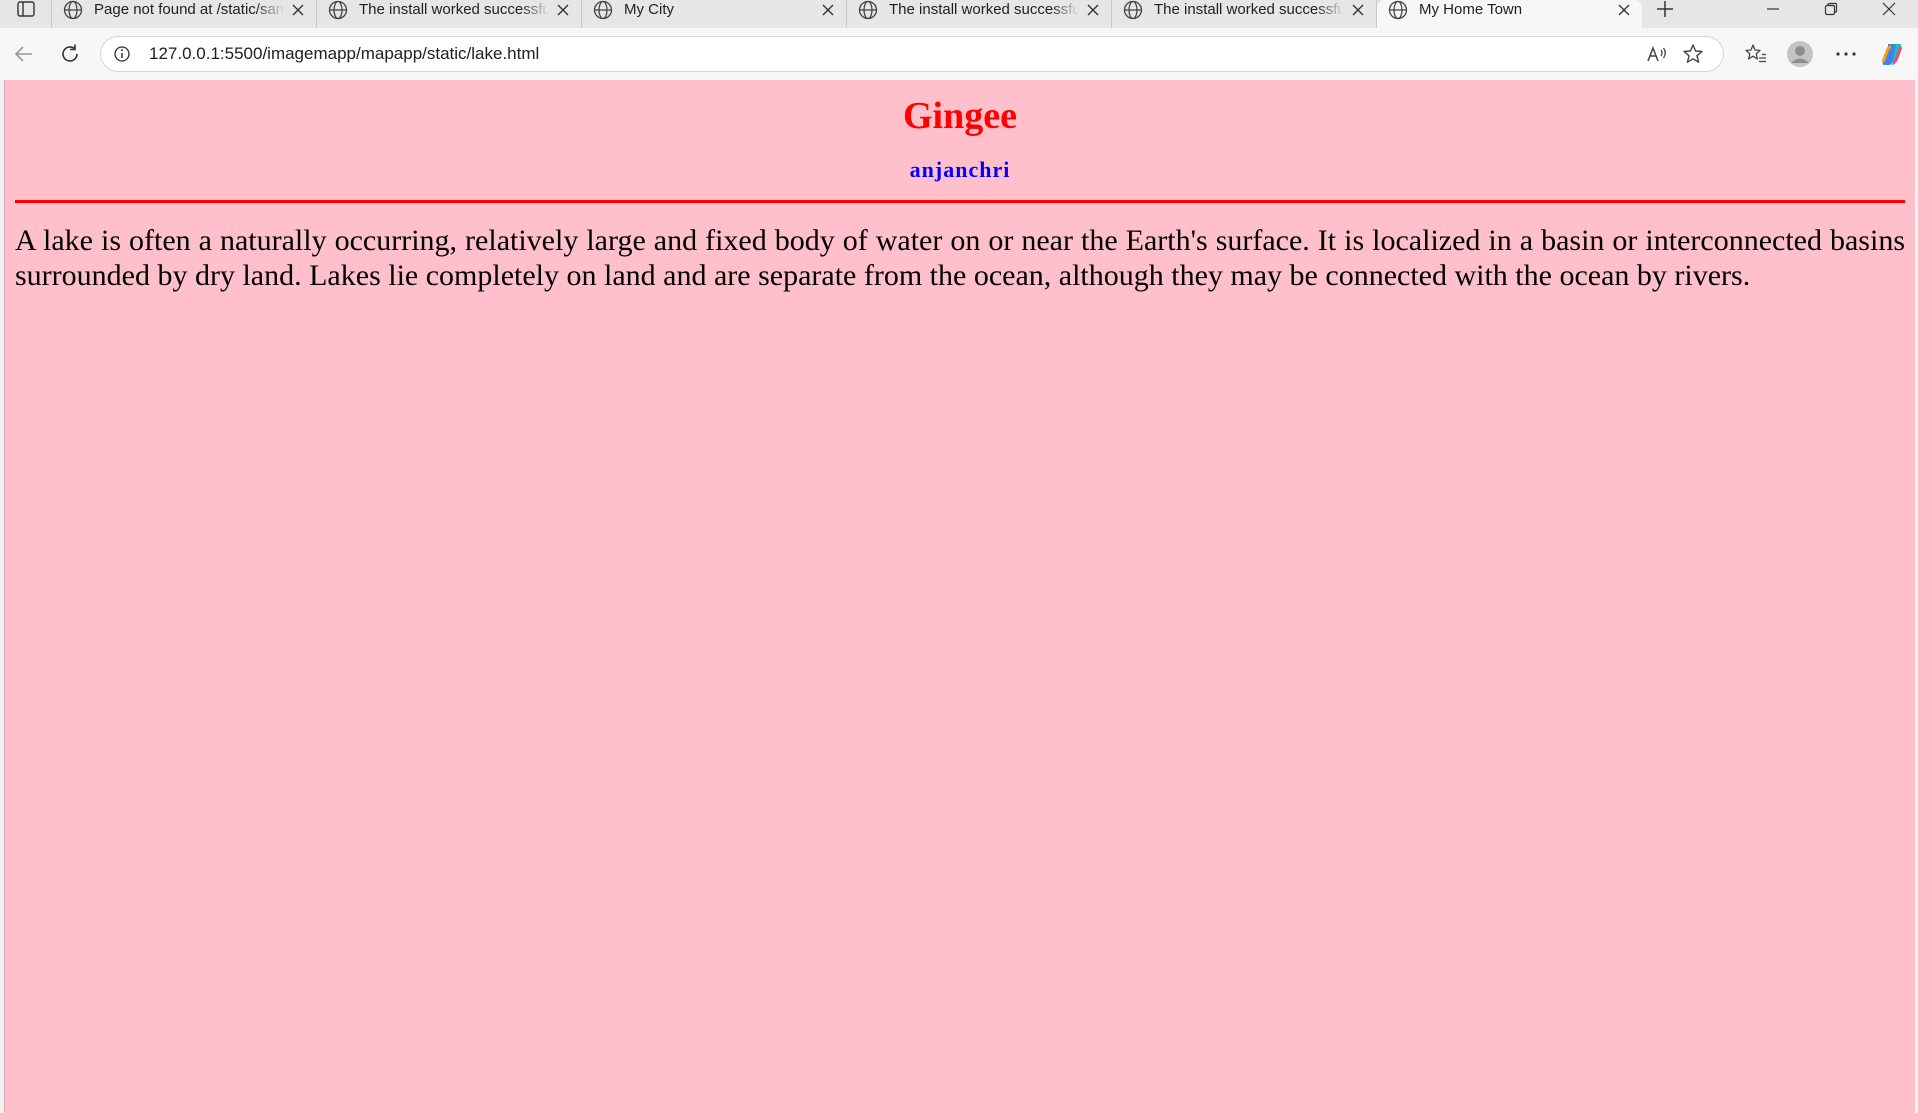 The height and width of the screenshot is (1113, 1918). I want to click on back-arrow-icon, so click(23, 54).